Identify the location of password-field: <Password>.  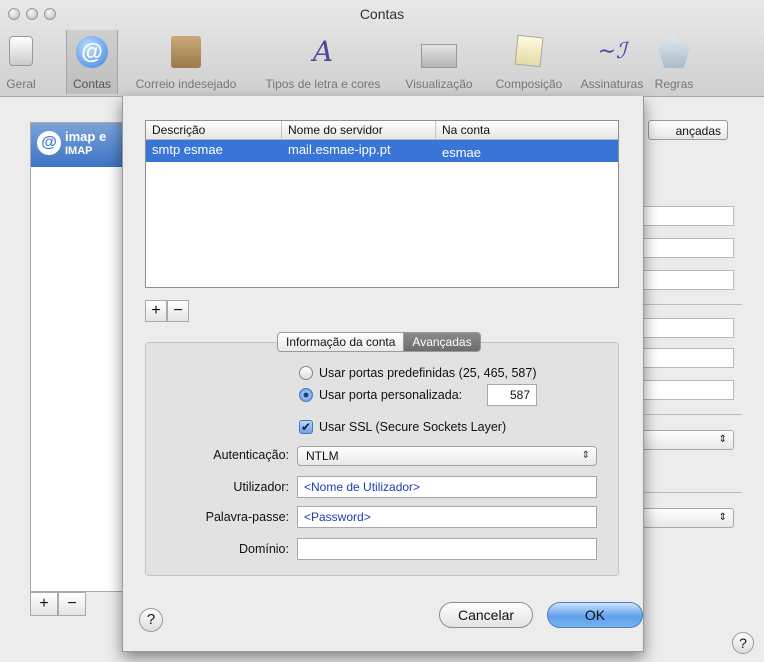
(447, 517).